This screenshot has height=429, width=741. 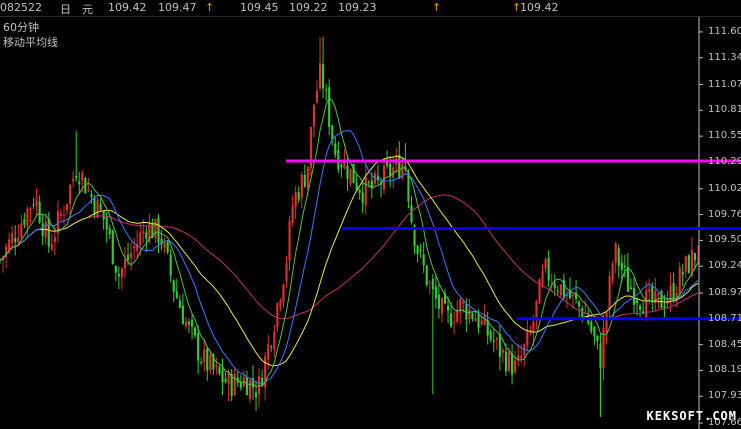 I want to click on y-tick-label: 110.02, so click(x=724, y=188).